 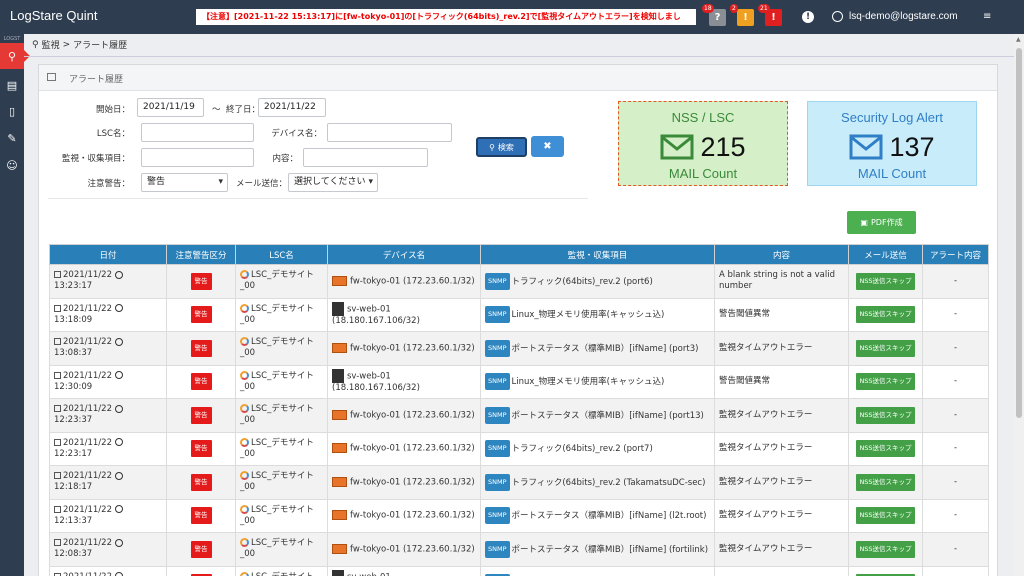 What do you see at coordinates (277, 348) in the screenshot?
I see `row-lsc-name: LSC_デモサイト_00` at bounding box center [277, 348].